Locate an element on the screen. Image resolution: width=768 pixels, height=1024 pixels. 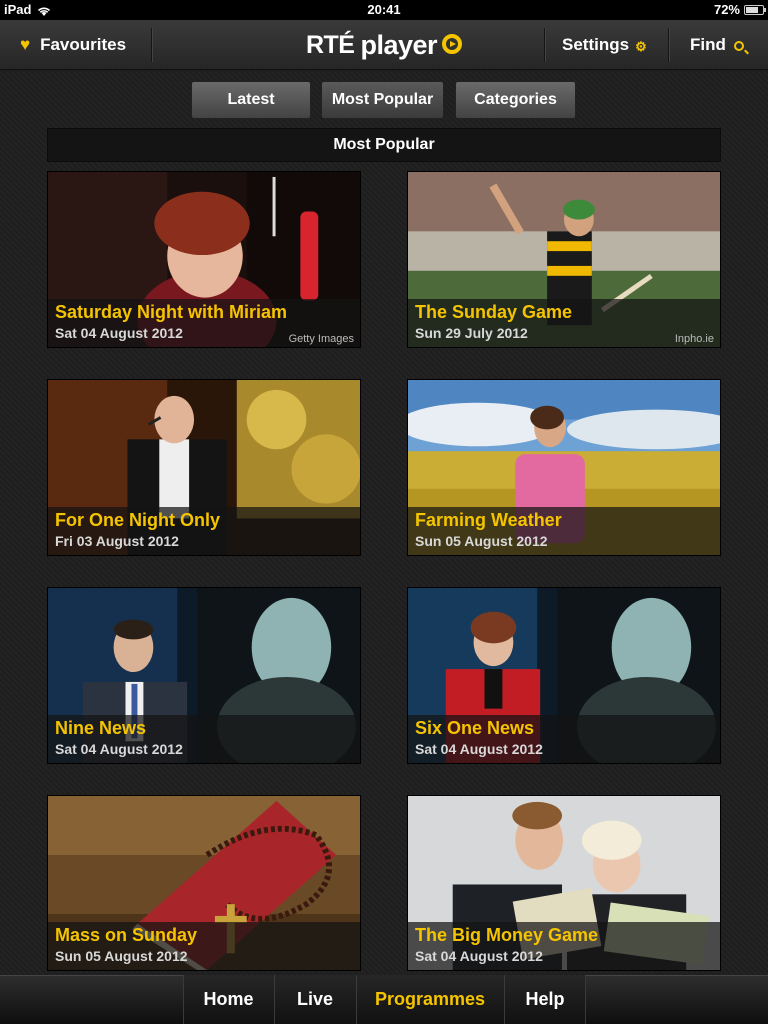
programme-date: Fri 03 August 2012 is located at coordinates (117, 541).